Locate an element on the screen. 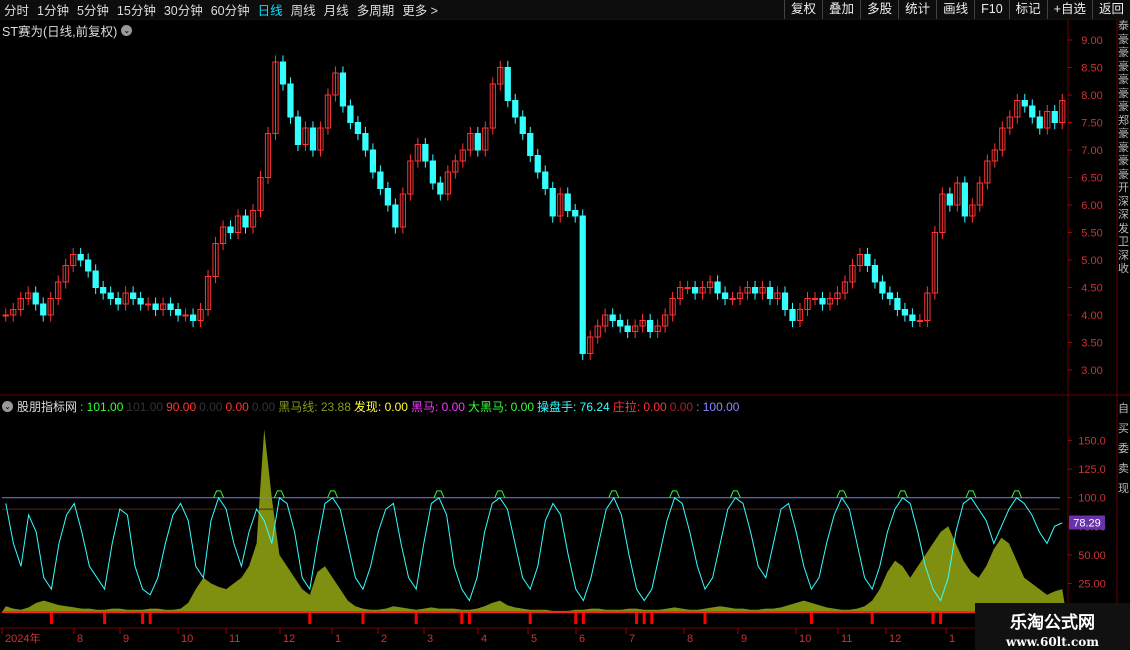  toolbar-button: 叠加 is located at coordinates (841, 9).